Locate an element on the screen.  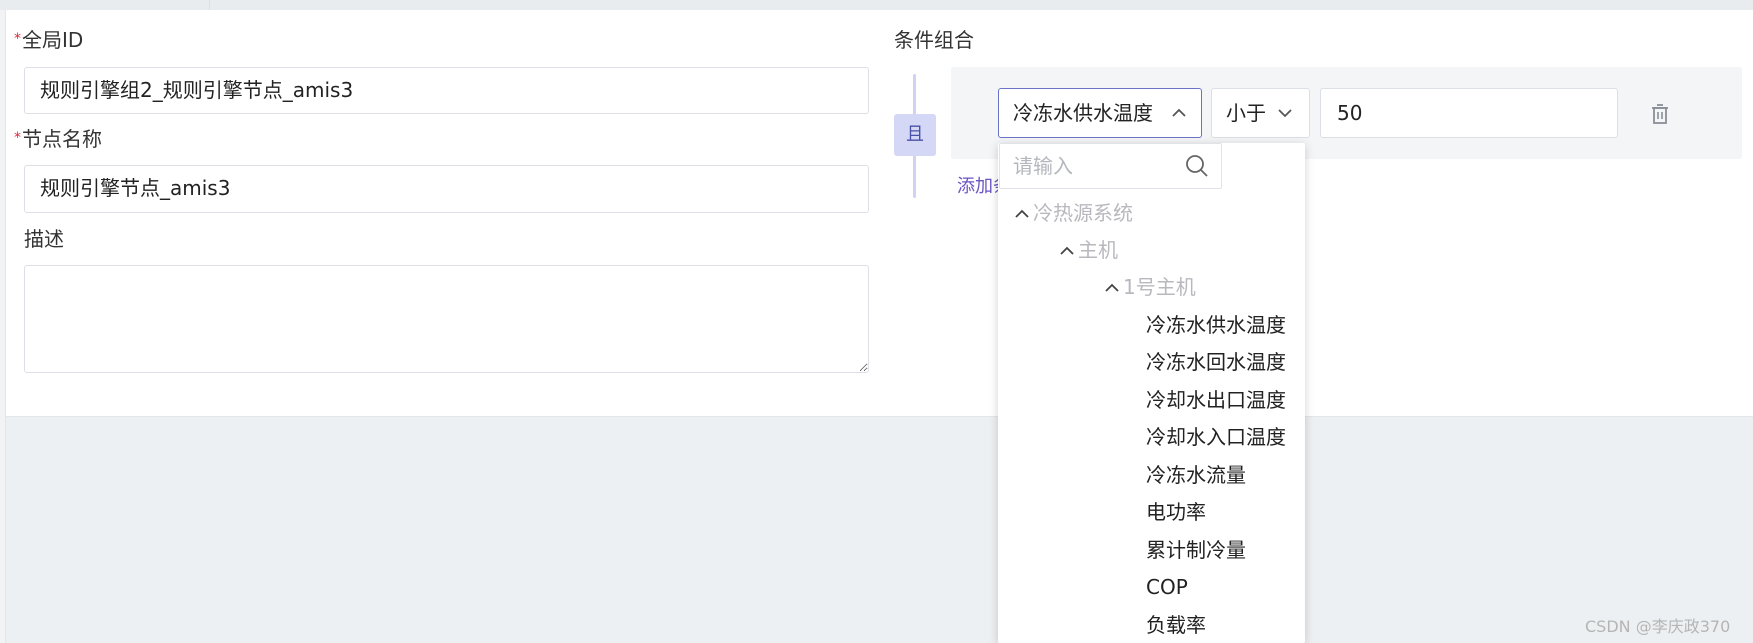
tree-leaf-option: 冷冻水流量 is located at coordinates (1196, 475).